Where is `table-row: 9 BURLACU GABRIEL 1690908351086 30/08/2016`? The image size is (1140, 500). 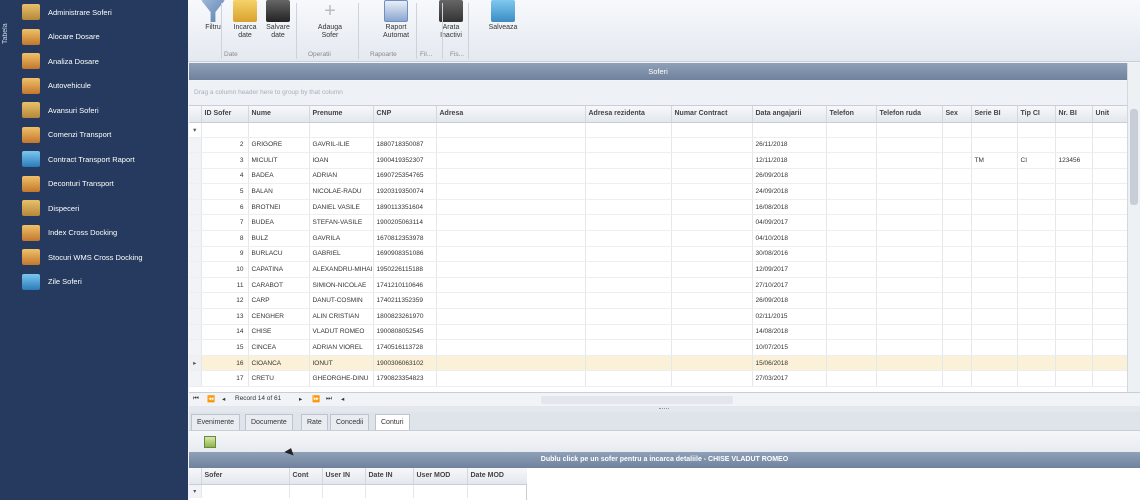 table-row: 9 BURLACU GABRIEL 1690908351086 30/08/2016 is located at coordinates (658, 254).